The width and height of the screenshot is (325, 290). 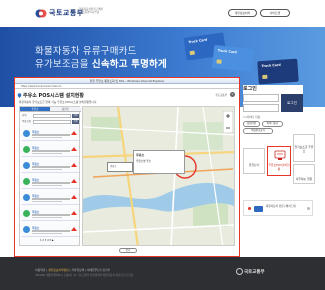 What do you see at coordinates (140, 155) in the screenshot?
I see `map-info-title: 주유소` at bounding box center [140, 155].